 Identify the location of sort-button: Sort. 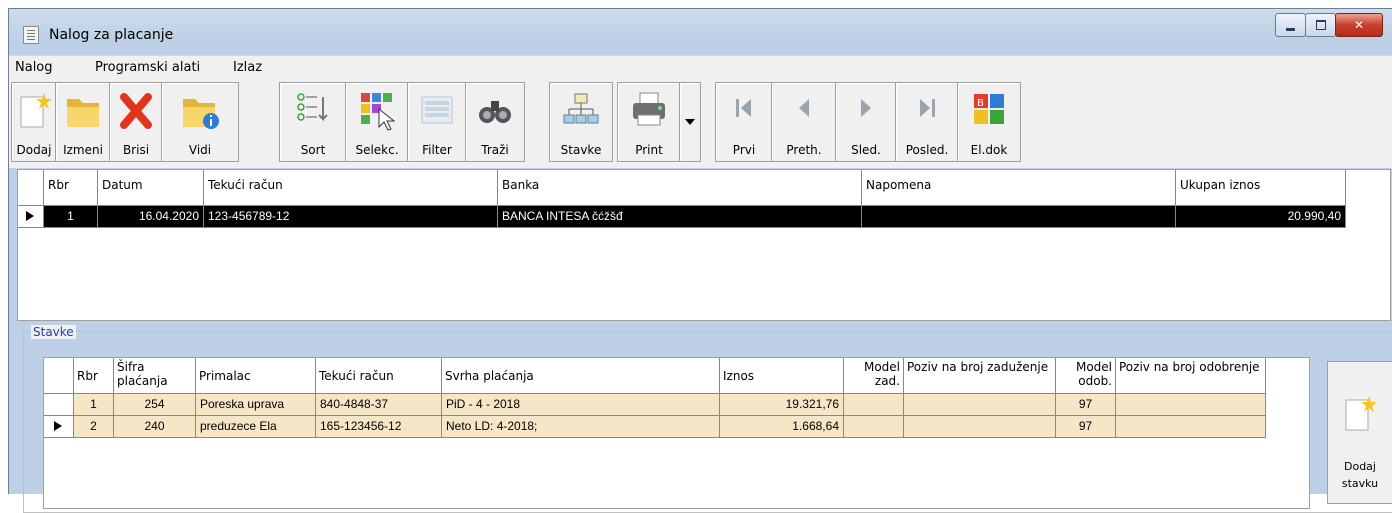
(313, 122).